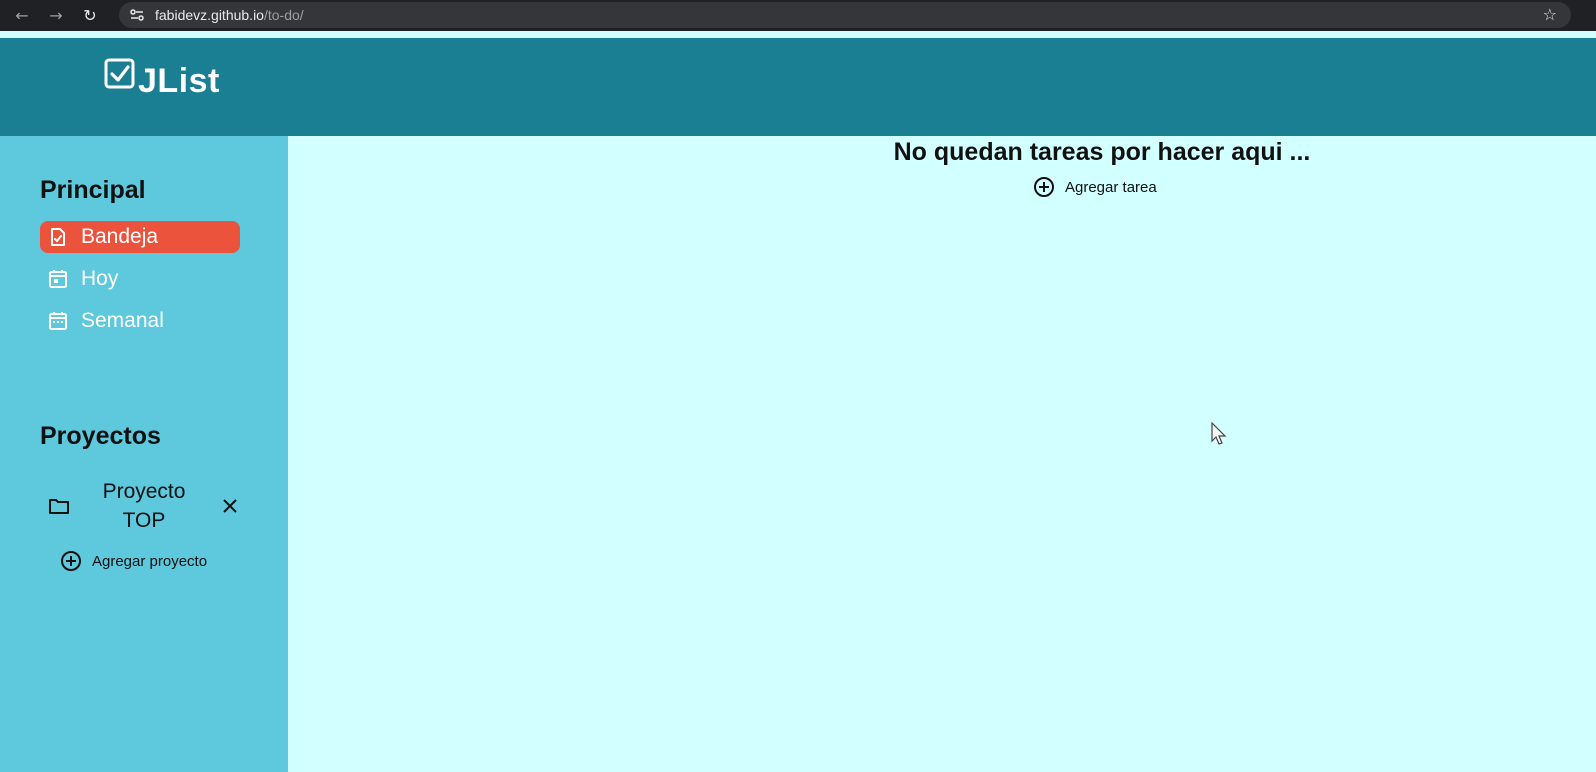  What do you see at coordinates (144, 491) in the screenshot?
I see `project-label-line1: Proyecto` at bounding box center [144, 491].